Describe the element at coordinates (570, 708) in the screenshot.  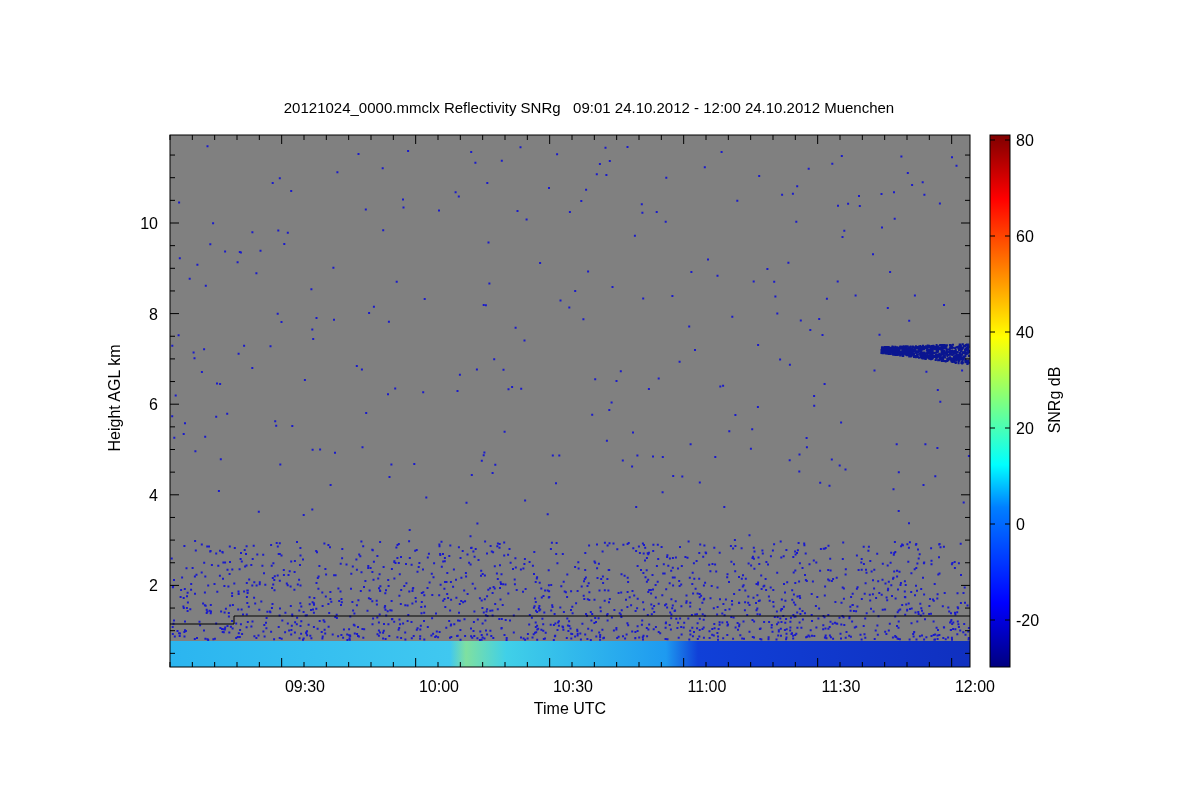
I see `axis-label: Time UTC` at that location.